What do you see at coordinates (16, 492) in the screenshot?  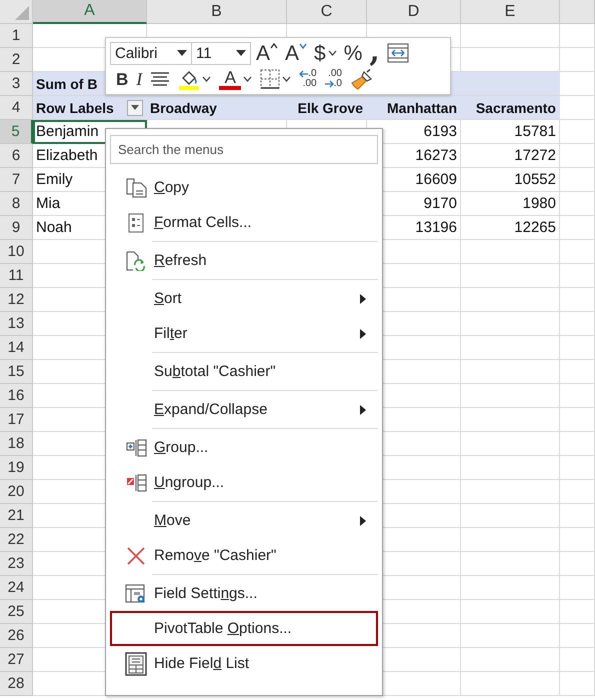 I see `row-header: 20` at bounding box center [16, 492].